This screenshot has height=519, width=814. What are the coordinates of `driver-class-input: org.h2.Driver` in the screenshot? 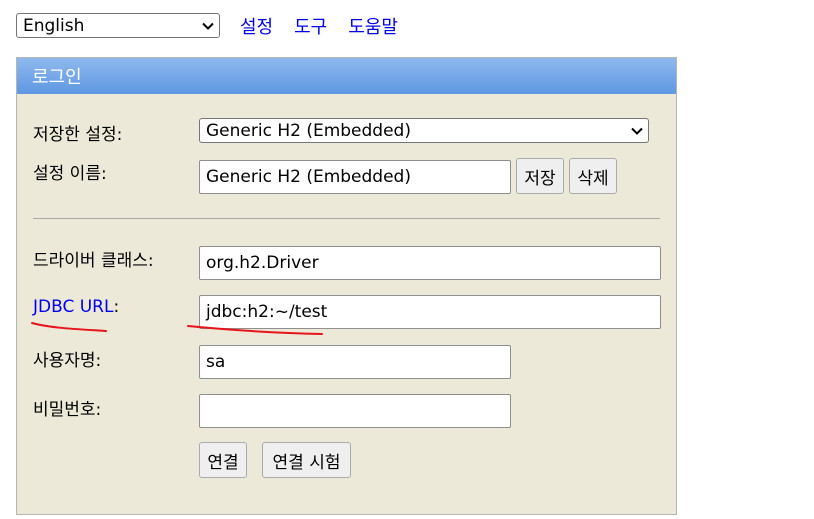 It's located at (430, 263).